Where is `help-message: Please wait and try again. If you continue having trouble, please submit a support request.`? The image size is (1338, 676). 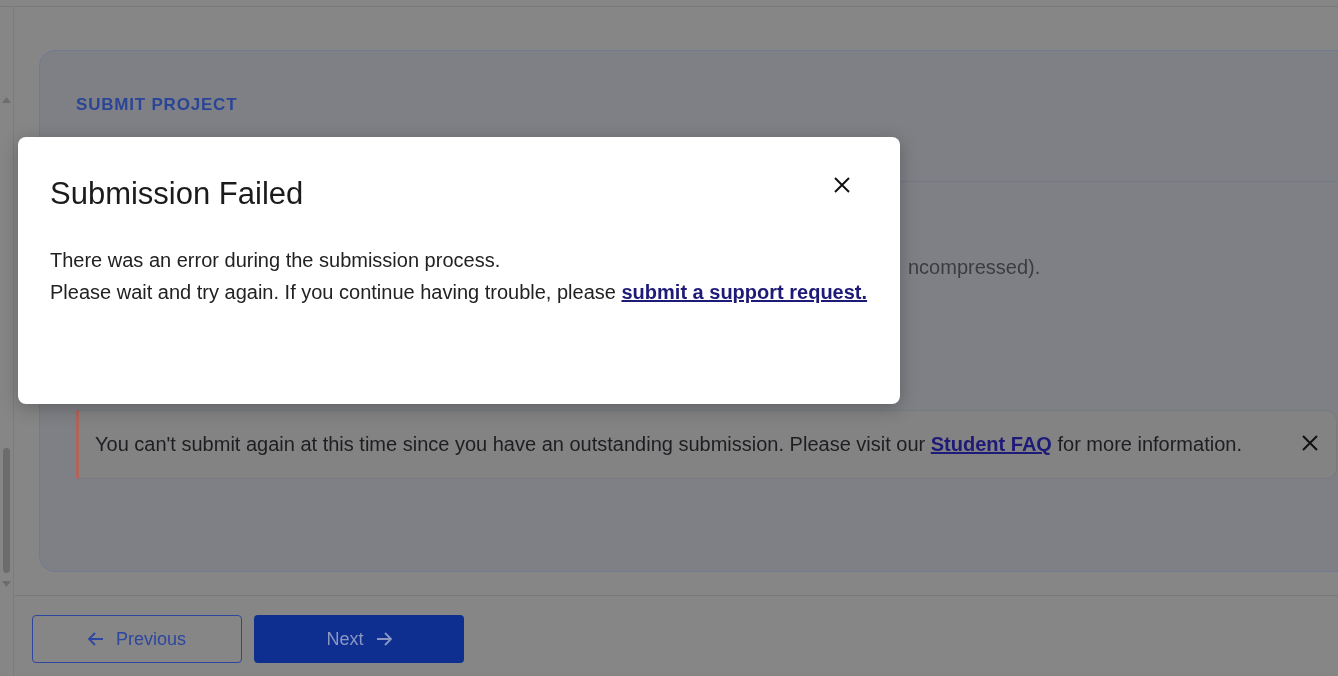
help-message: Please wait and try again. If you continue having trouble, please submit a support request. is located at coordinates (459, 293).